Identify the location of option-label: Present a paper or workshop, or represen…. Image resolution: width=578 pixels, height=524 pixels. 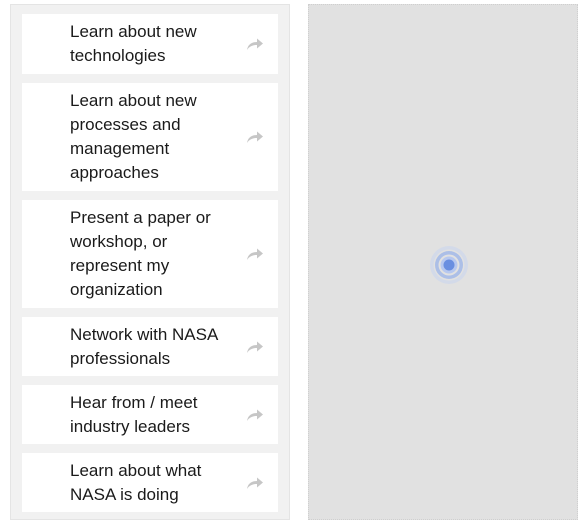
(140, 253).